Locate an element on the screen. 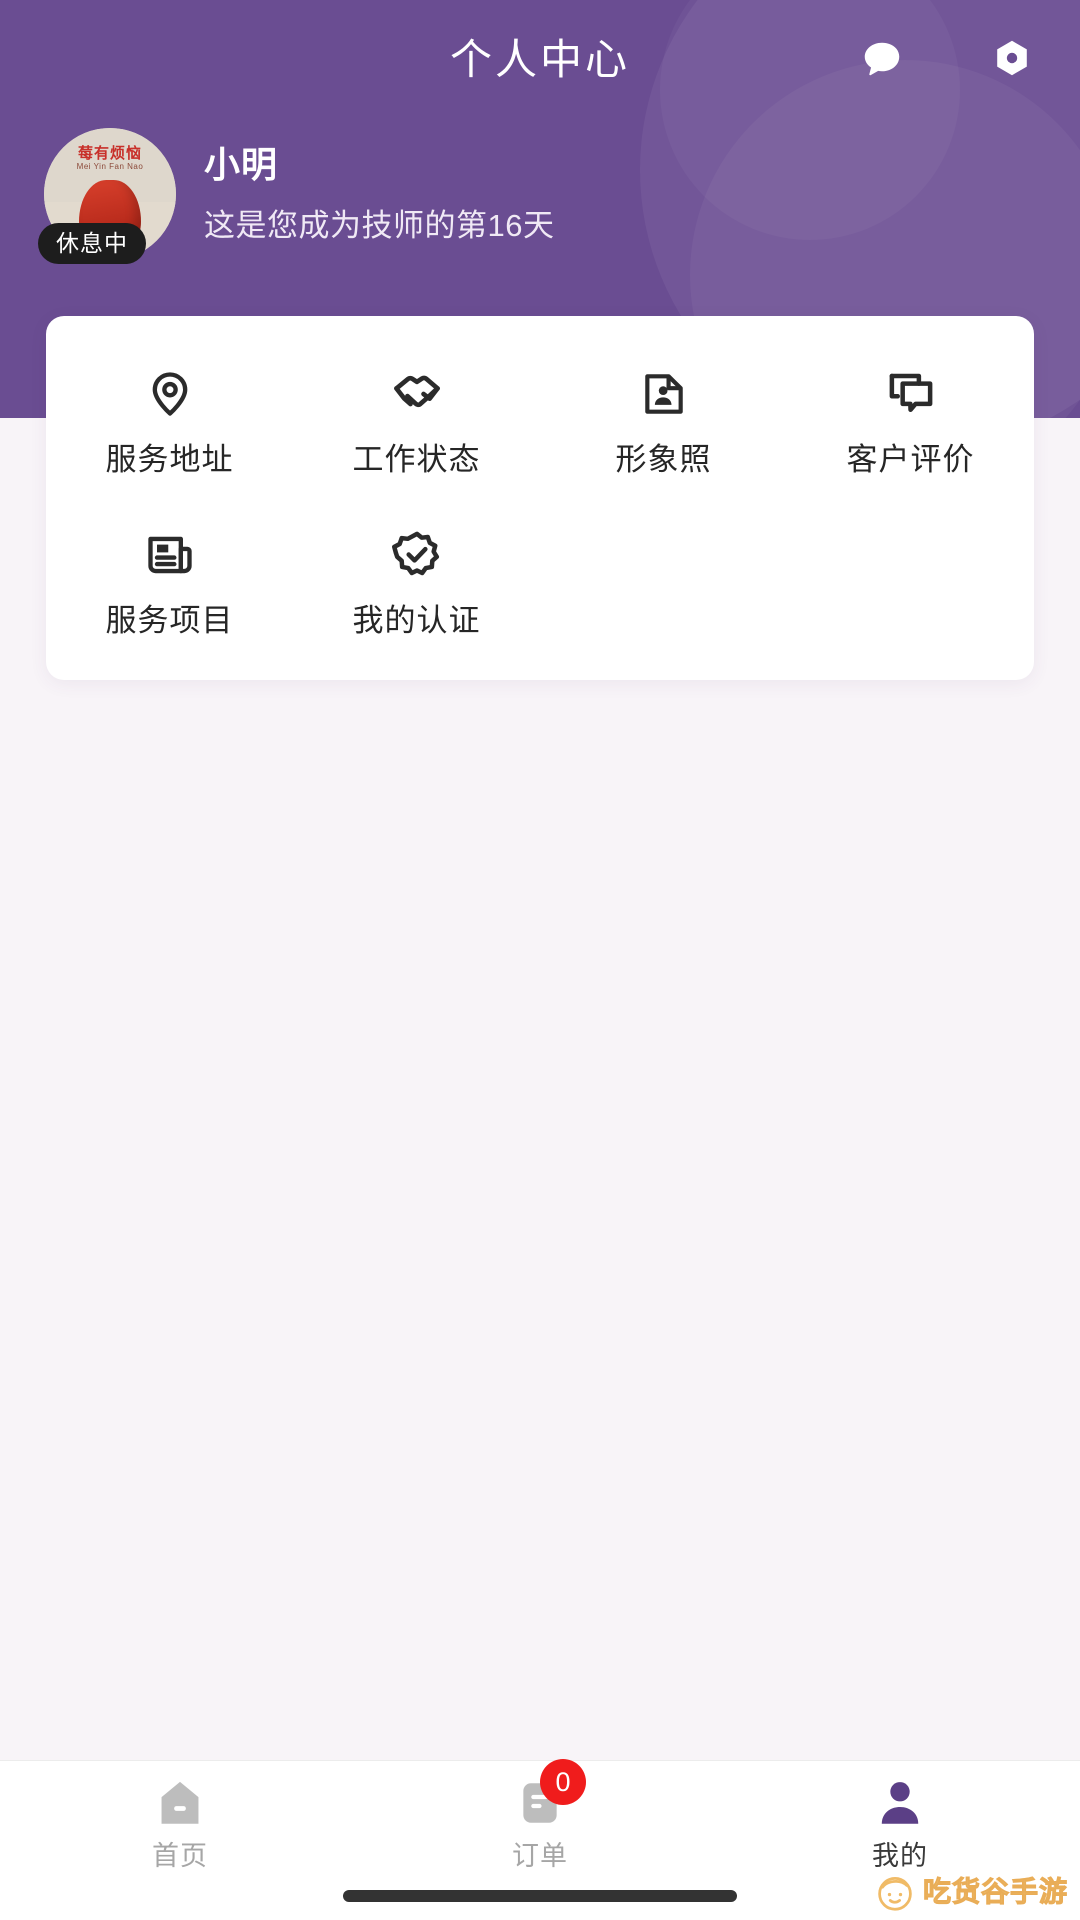  menu-item-work-status: 工作状态 is located at coordinates (416, 415).